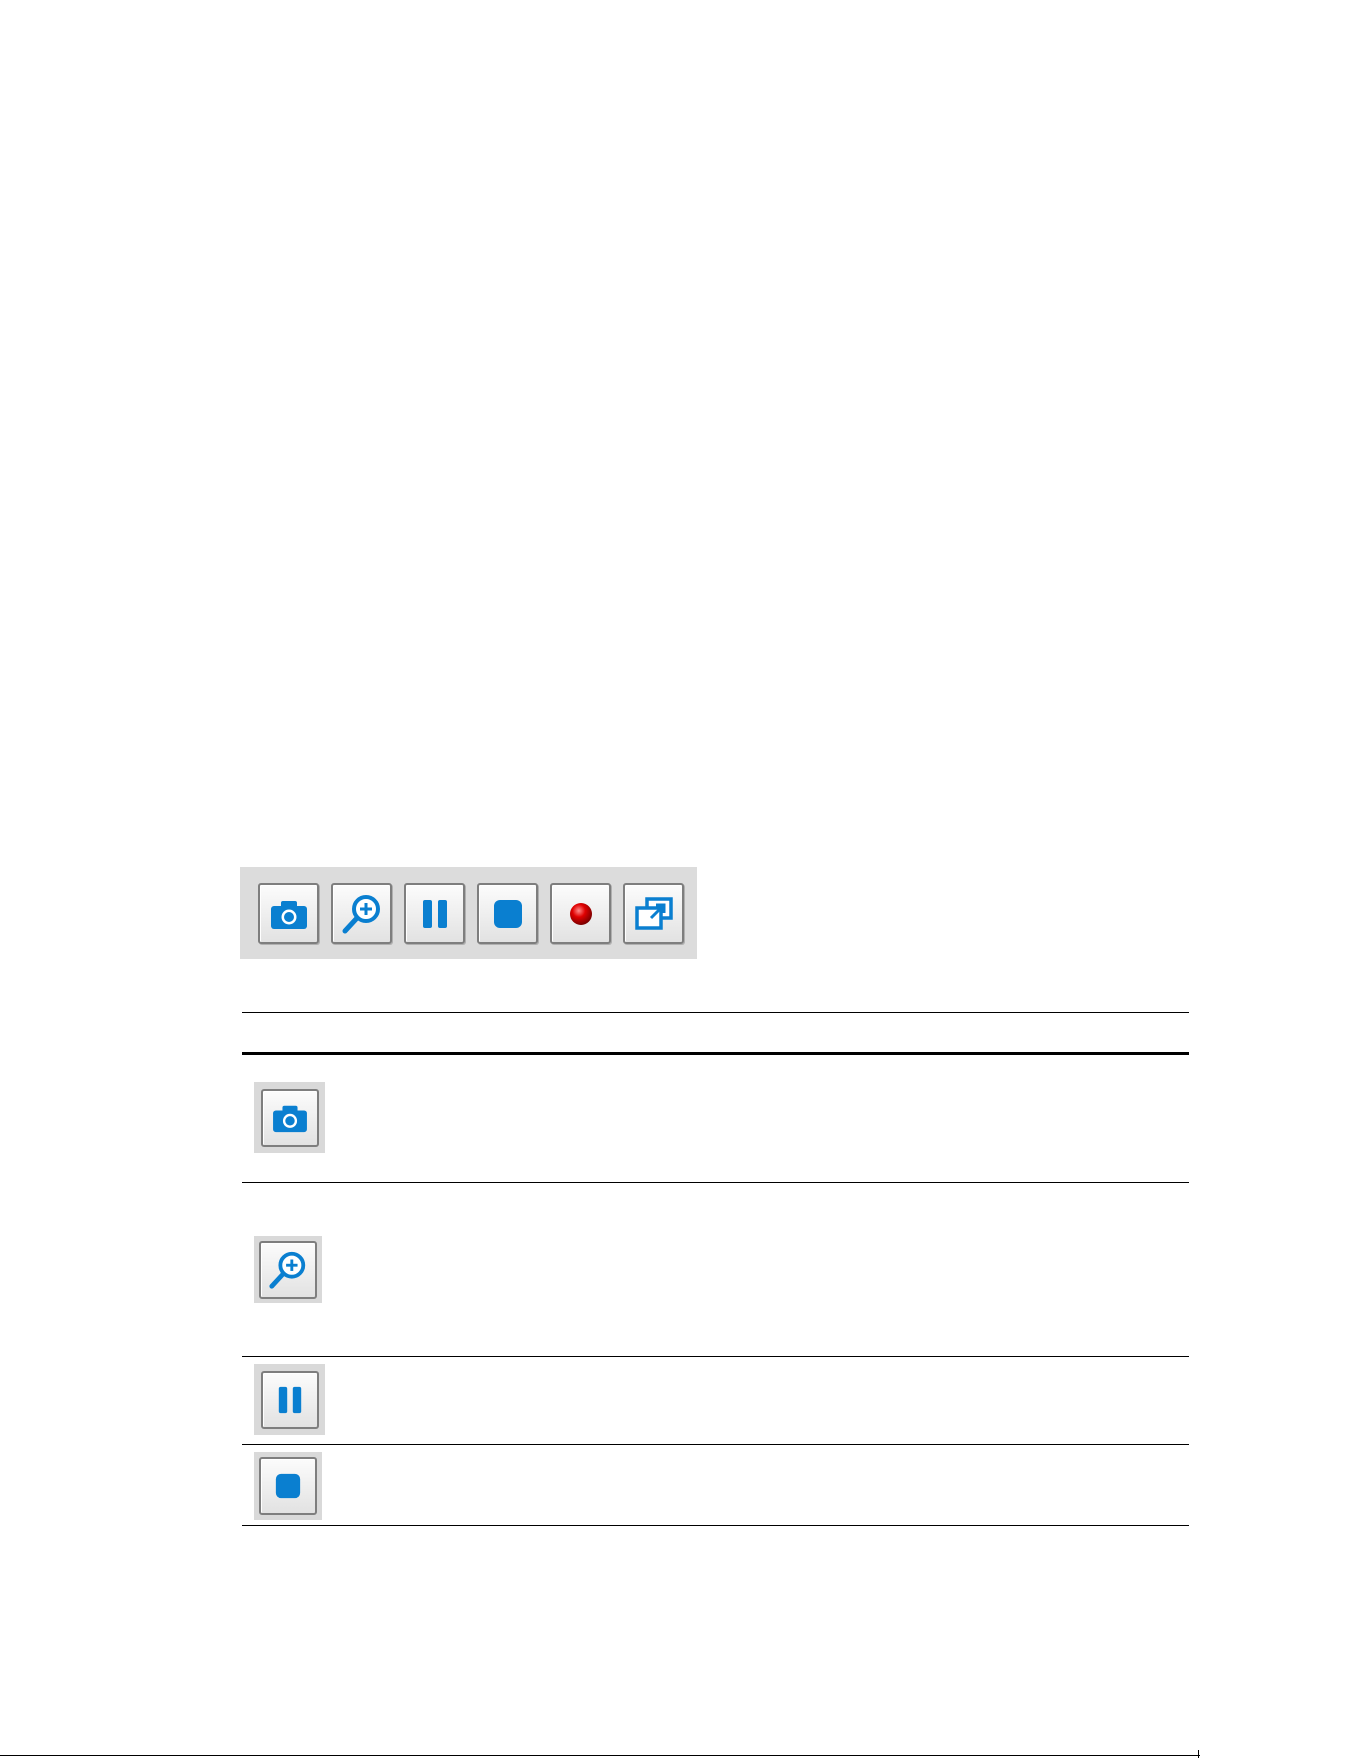  I want to click on snapshot-button, so click(288, 913).